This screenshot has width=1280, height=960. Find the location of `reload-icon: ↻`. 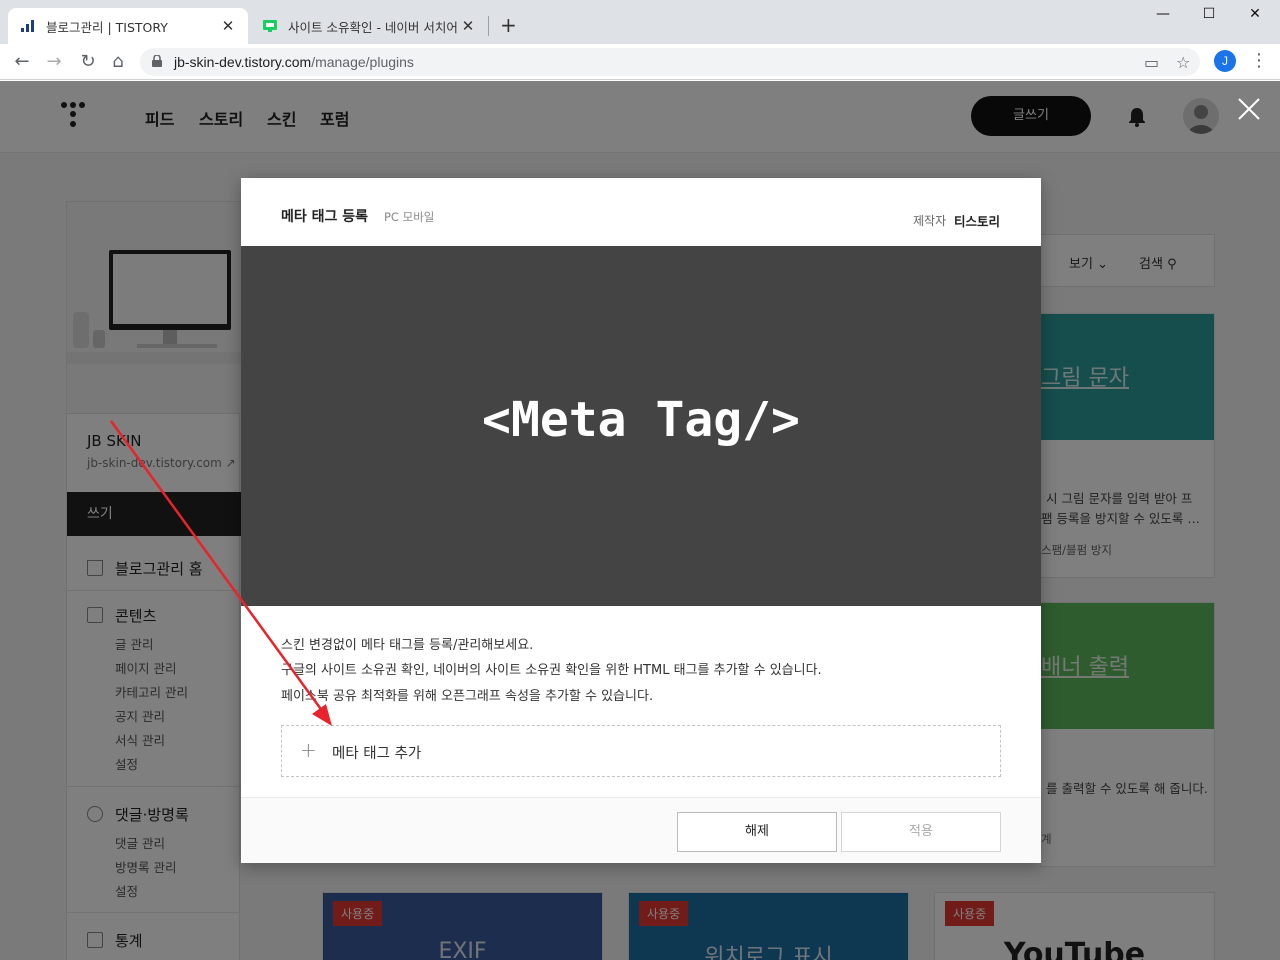

reload-icon: ↻ is located at coordinates (88, 62).